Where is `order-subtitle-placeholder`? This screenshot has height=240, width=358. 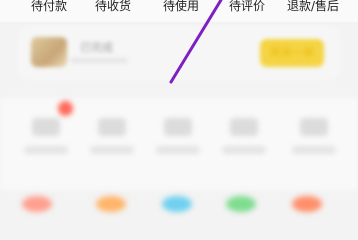 order-subtitle-placeholder is located at coordinates (99, 60).